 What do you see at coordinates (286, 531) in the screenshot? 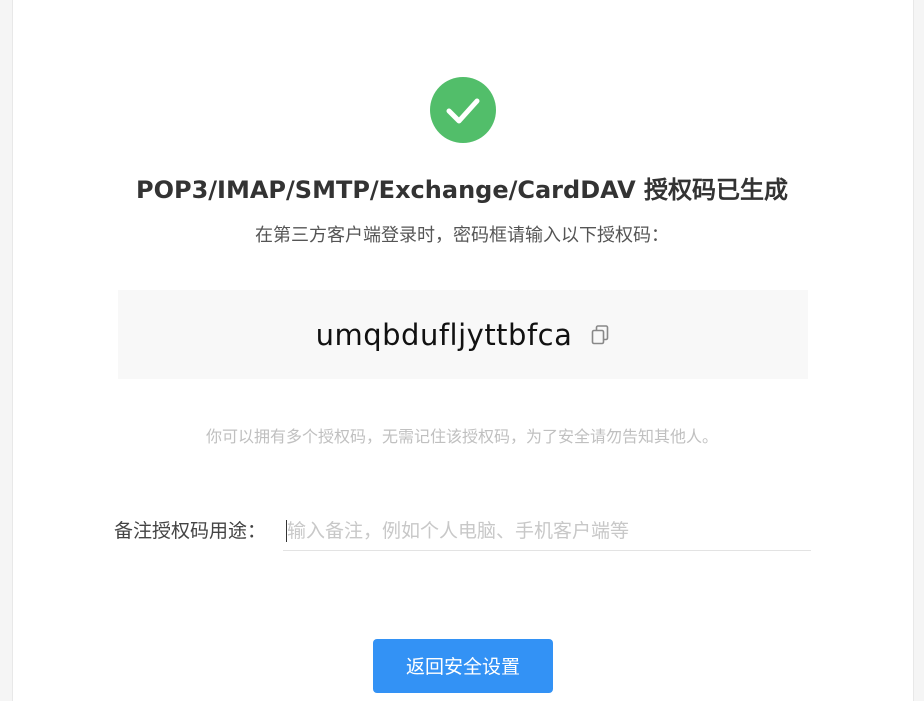
I see `text-caret` at bounding box center [286, 531].